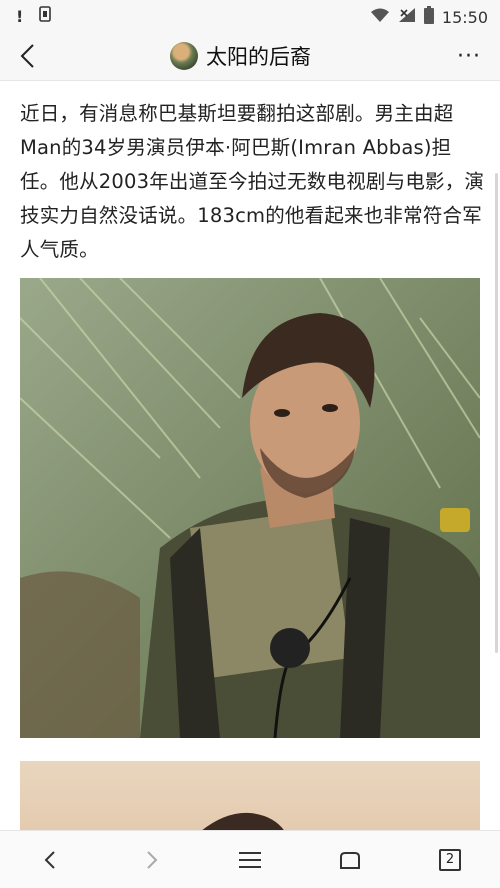 This screenshot has height=888, width=500. I want to click on nav-home-button, so click(350, 860).